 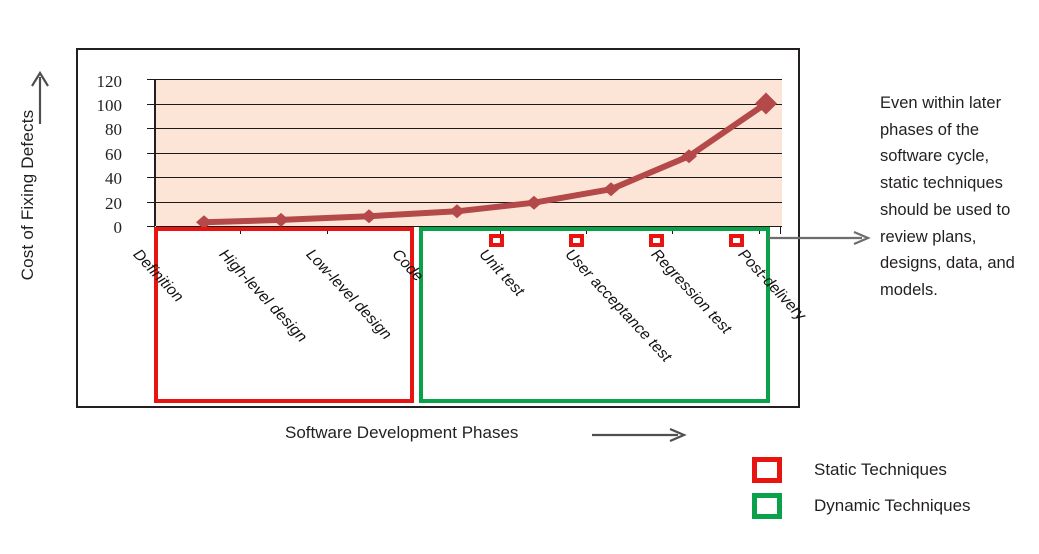 I want to click on y-tick-label-80: 80, so click(x=113, y=129).